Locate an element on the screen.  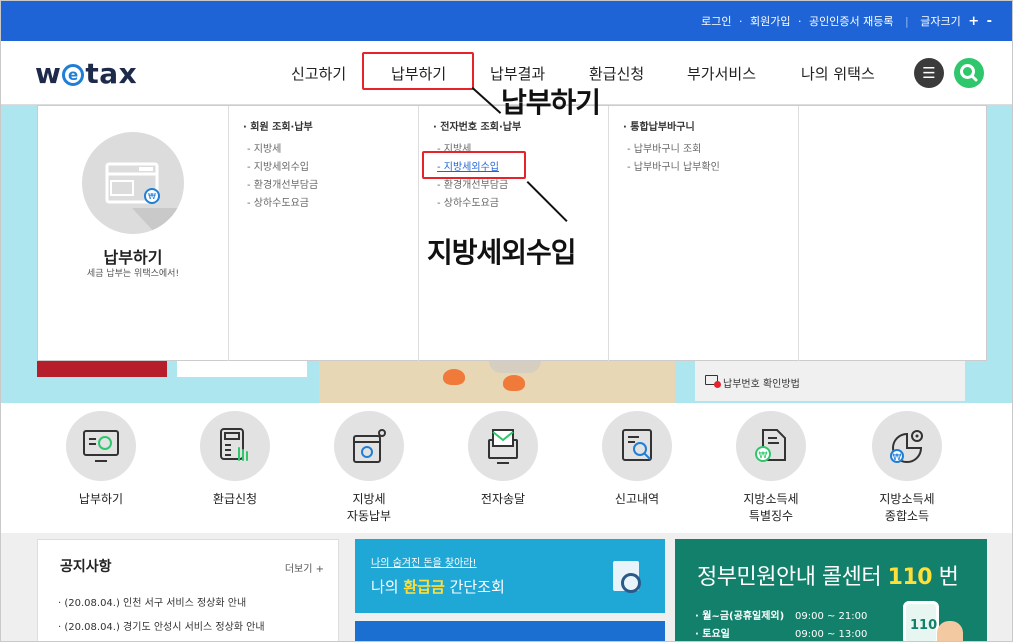
service-label: 납부하기 is located at coordinates (101, 499).